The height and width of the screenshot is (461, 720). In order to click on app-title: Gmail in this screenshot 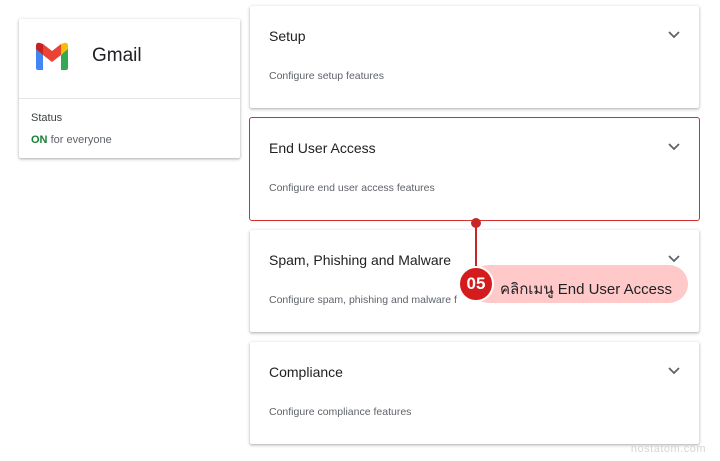, I will do `click(117, 55)`.